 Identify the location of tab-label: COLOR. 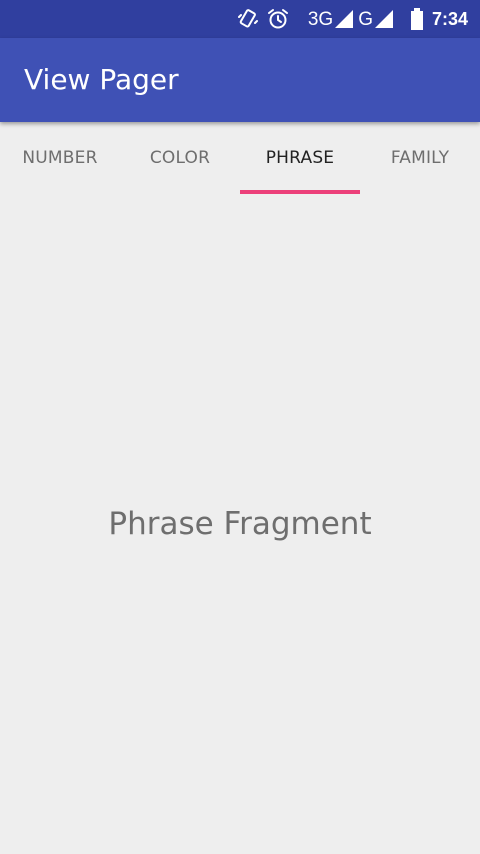
(180, 158).